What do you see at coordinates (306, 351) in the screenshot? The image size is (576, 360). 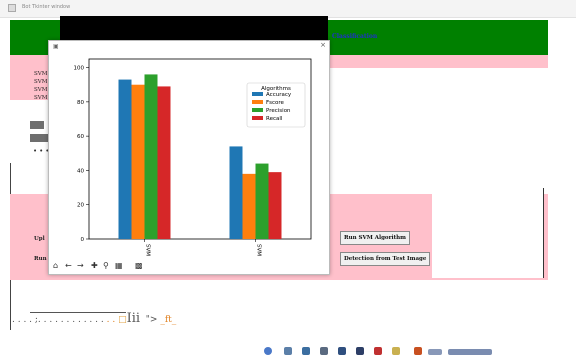 I see `app-icon` at bounding box center [306, 351].